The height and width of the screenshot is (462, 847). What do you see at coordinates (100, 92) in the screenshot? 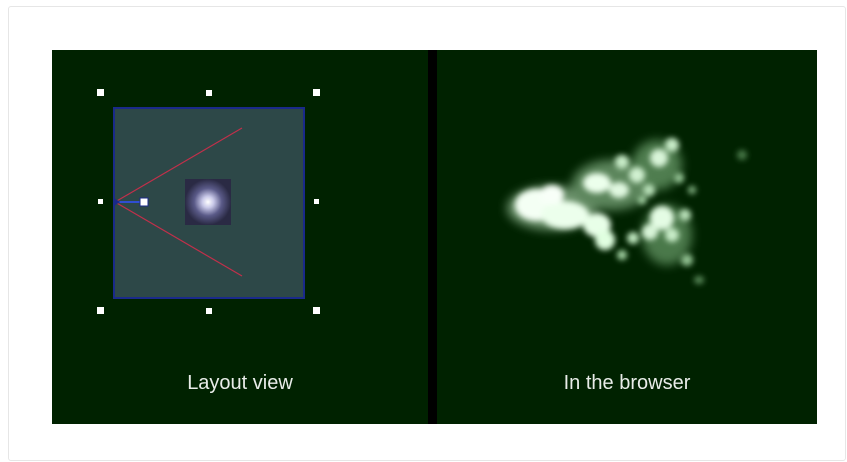
I see `resize-handle-top-left` at bounding box center [100, 92].